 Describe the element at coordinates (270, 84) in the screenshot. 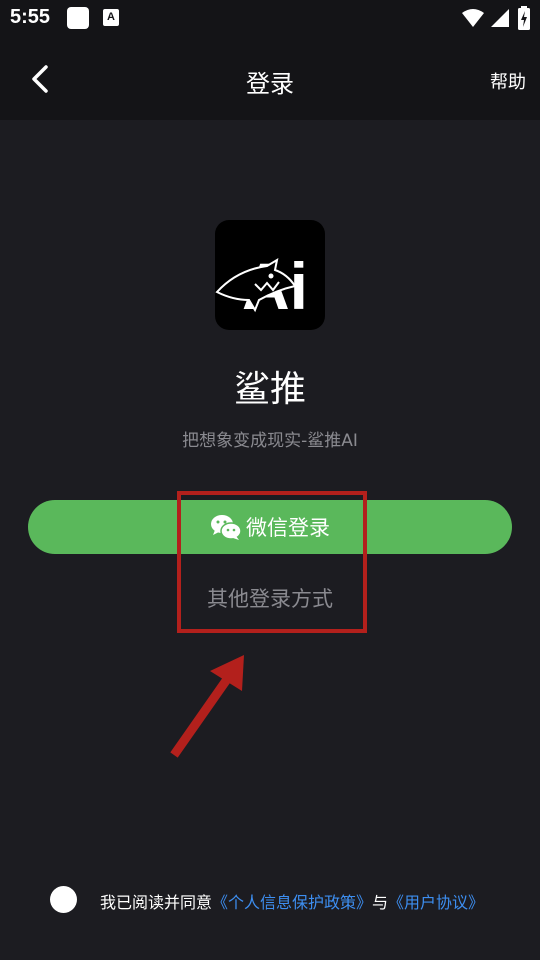

I see `page-title: 登录` at that location.